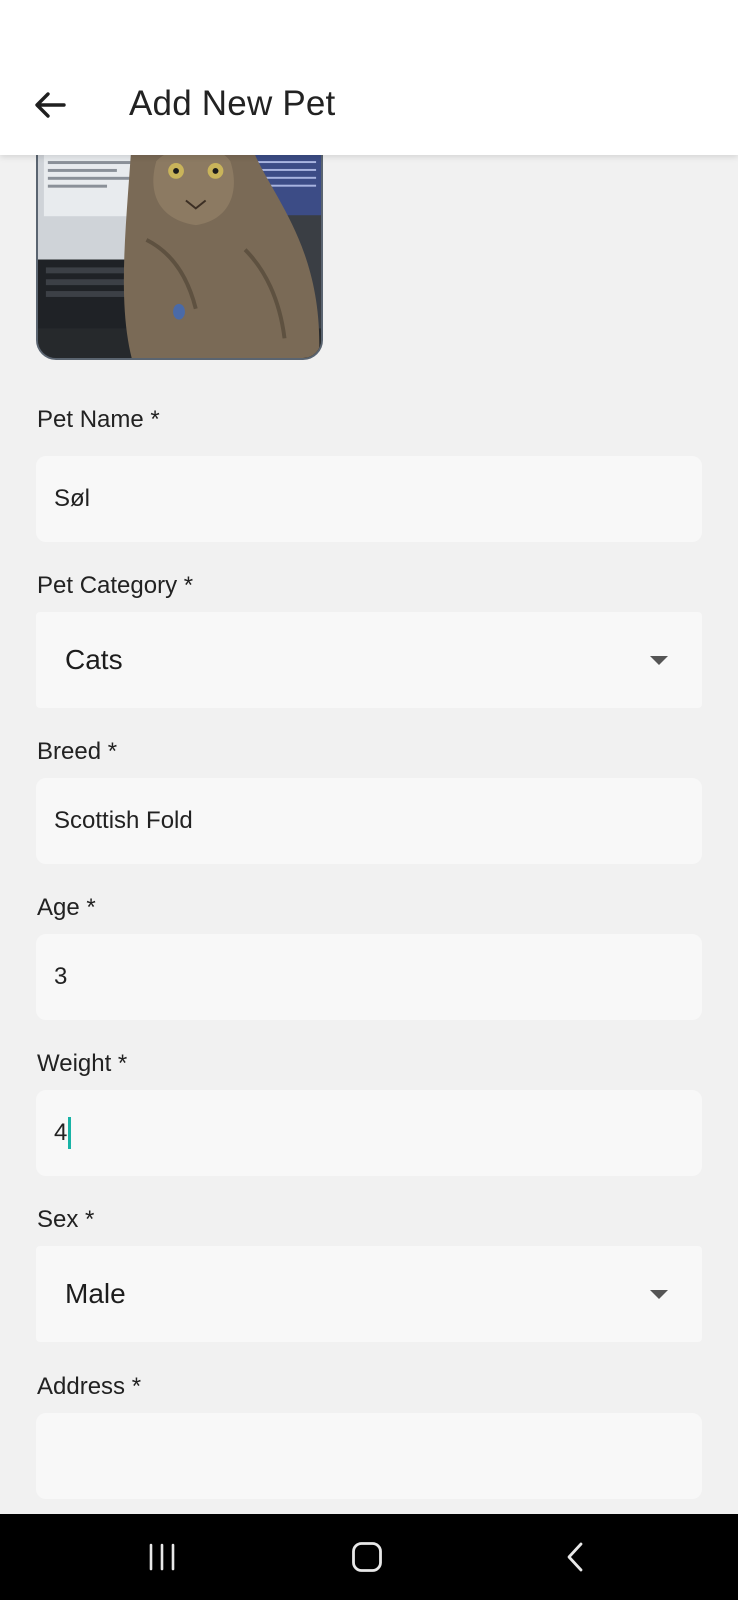 The width and height of the screenshot is (738, 1600). Describe the element at coordinates (369, 1133) in the screenshot. I see `weight-input: 4` at that location.